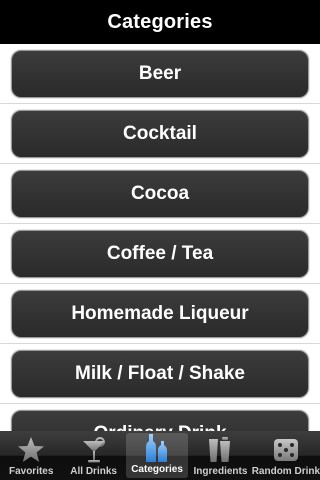 This screenshot has height=480, width=320. Describe the element at coordinates (157, 469) in the screenshot. I see `tab-label: Categories` at that location.